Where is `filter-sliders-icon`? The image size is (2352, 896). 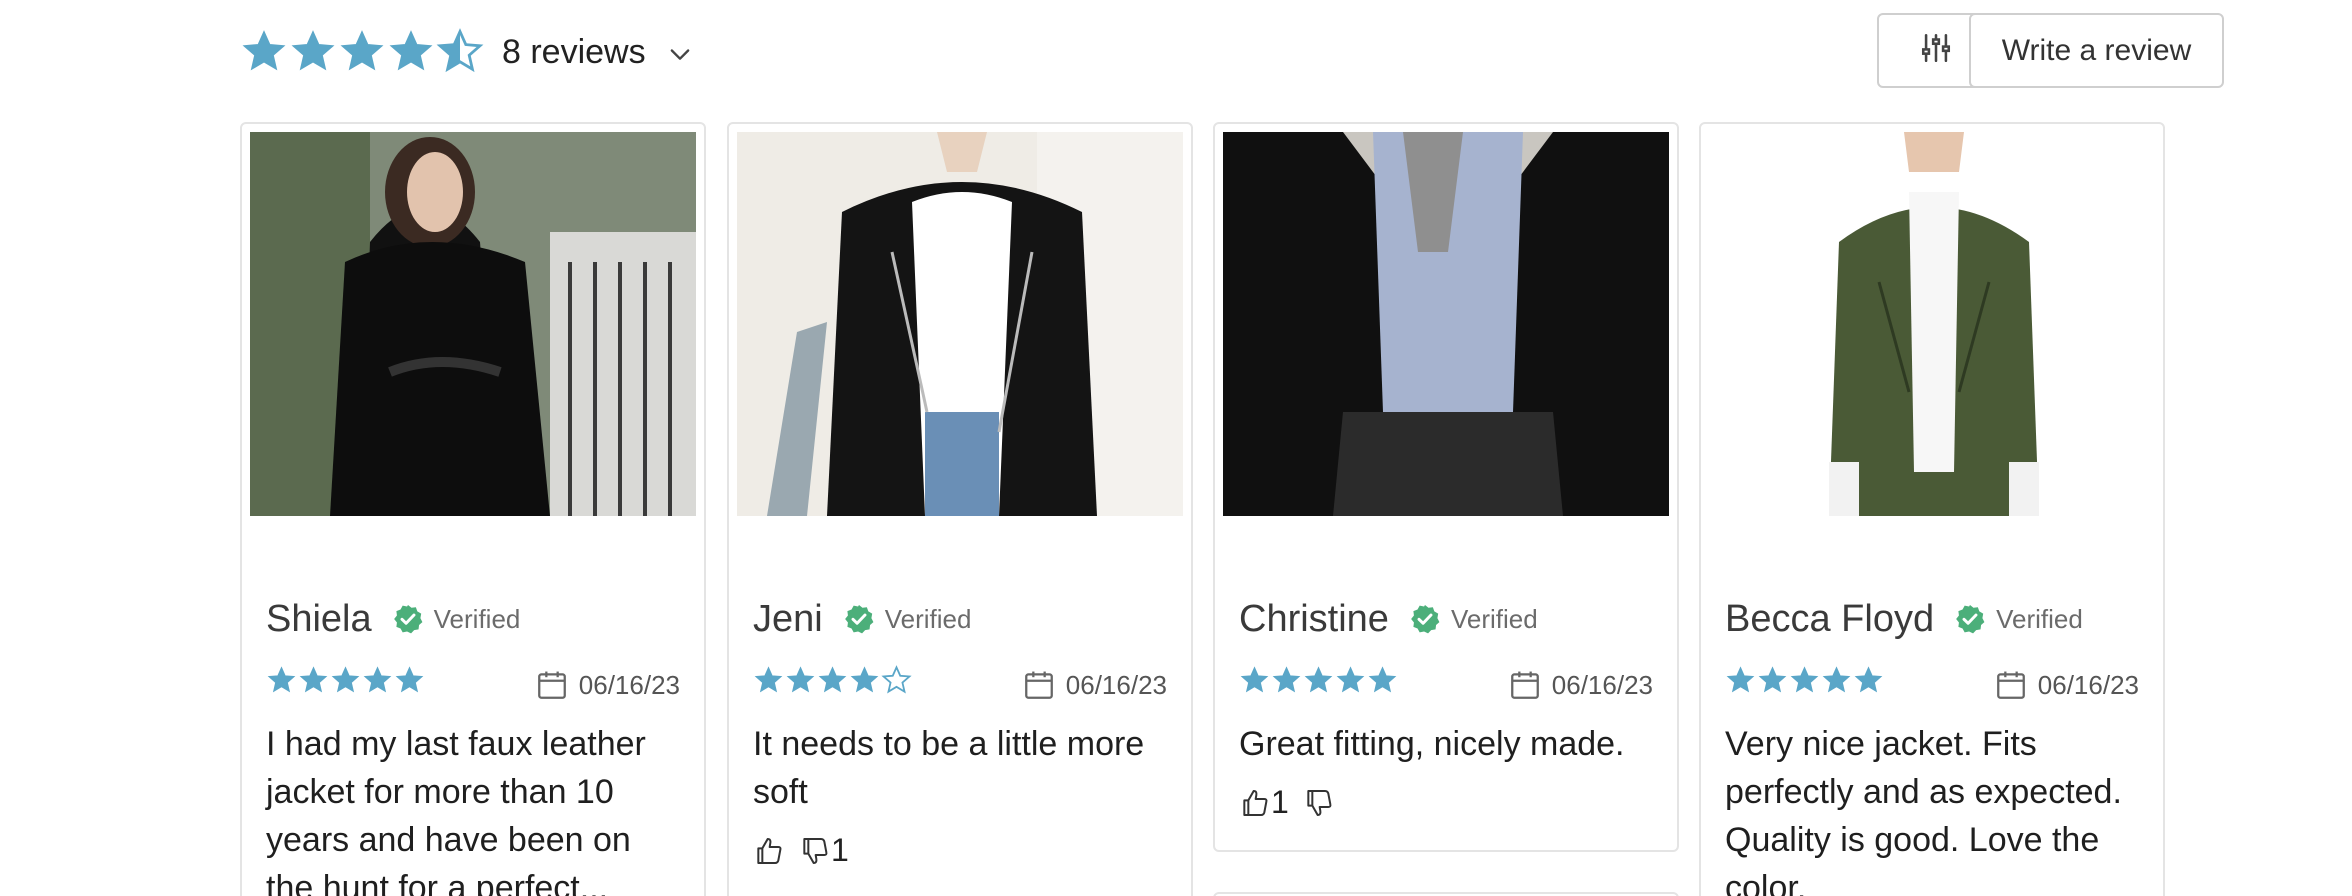 filter-sliders-icon is located at coordinates (1936, 50).